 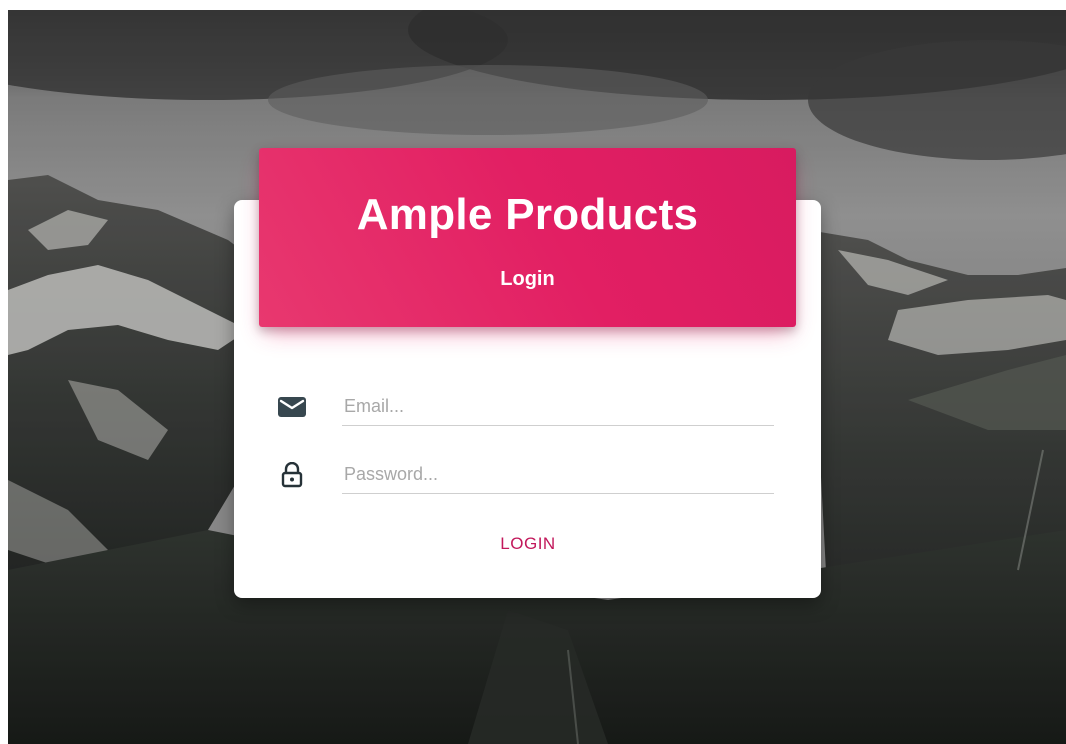 What do you see at coordinates (292, 407) in the screenshot?
I see `envelope-icon` at bounding box center [292, 407].